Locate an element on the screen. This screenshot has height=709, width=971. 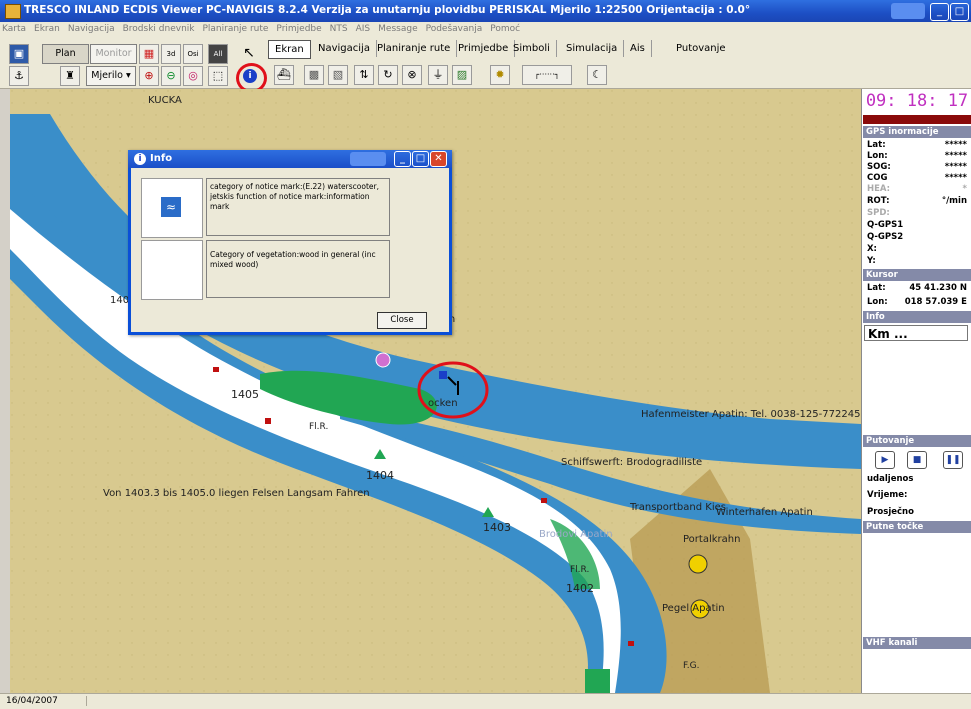
extra-window-buttons is located at coordinates (908, 11).